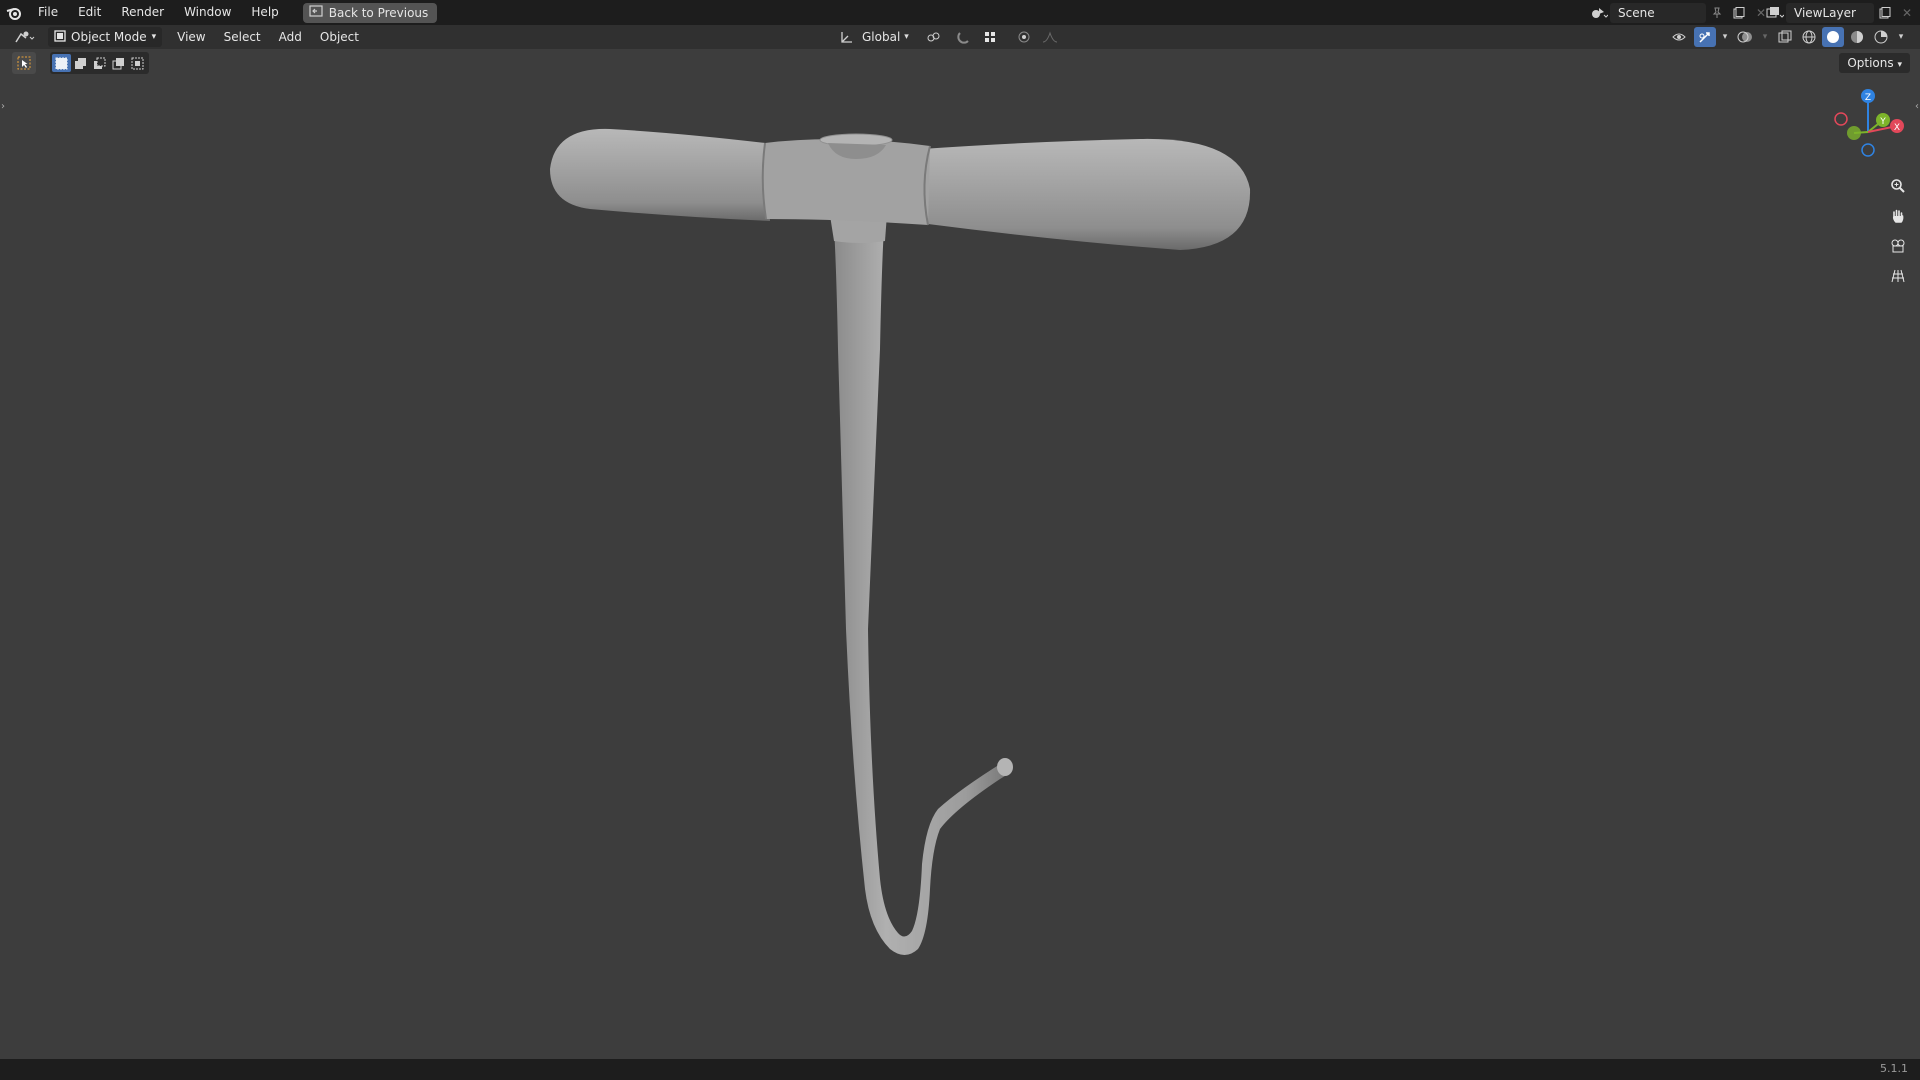 Image resolution: width=1920 pixels, height=1080 pixels. I want to click on gizmo-x-label: X, so click(1897, 128).